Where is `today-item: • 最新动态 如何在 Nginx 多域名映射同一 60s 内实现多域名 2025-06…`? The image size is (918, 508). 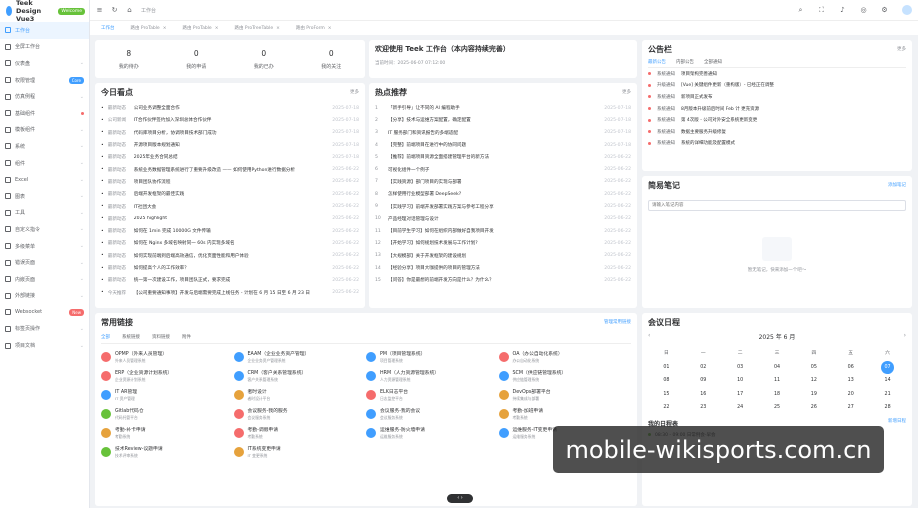
today-item: • 最新动态 如何在 Nginx 多域名映射同一 60s 内实现多域名 2025-06… is located at coordinates (230, 243).